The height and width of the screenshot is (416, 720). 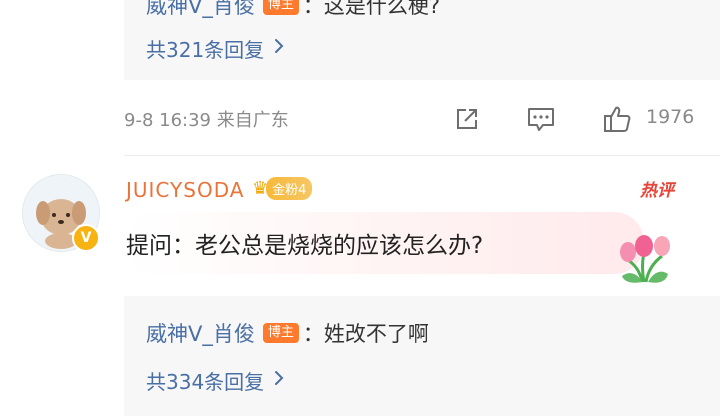 I want to click on username: JUICYSODA, so click(x=185, y=190).